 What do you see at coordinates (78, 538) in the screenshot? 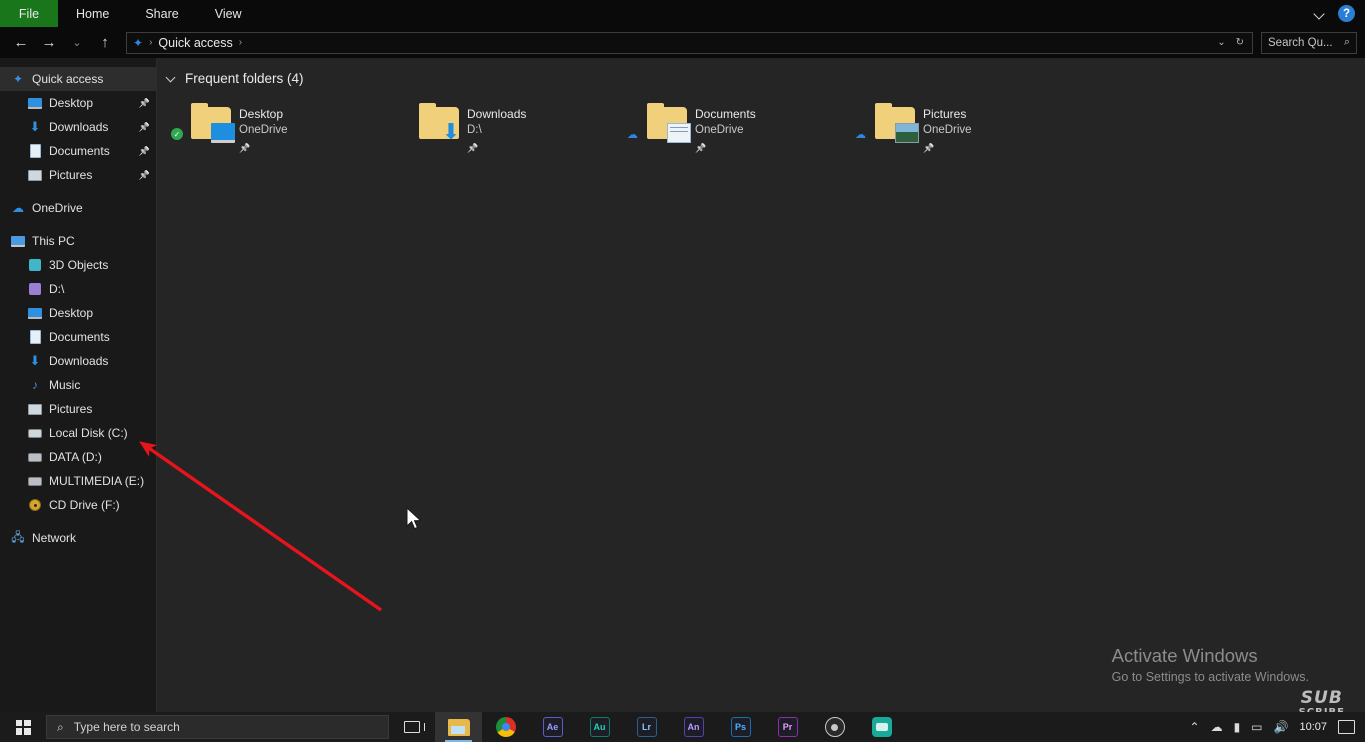
I see `sidebar-item-network: 🖧 Network` at bounding box center [78, 538].